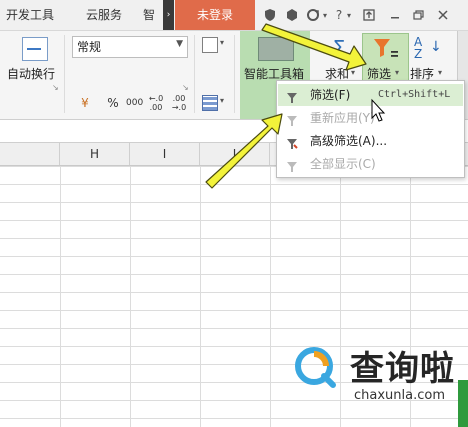 This screenshot has width=468, height=427. Describe the element at coordinates (463, 403) in the screenshot. I see `side-panel-tab` at that location.